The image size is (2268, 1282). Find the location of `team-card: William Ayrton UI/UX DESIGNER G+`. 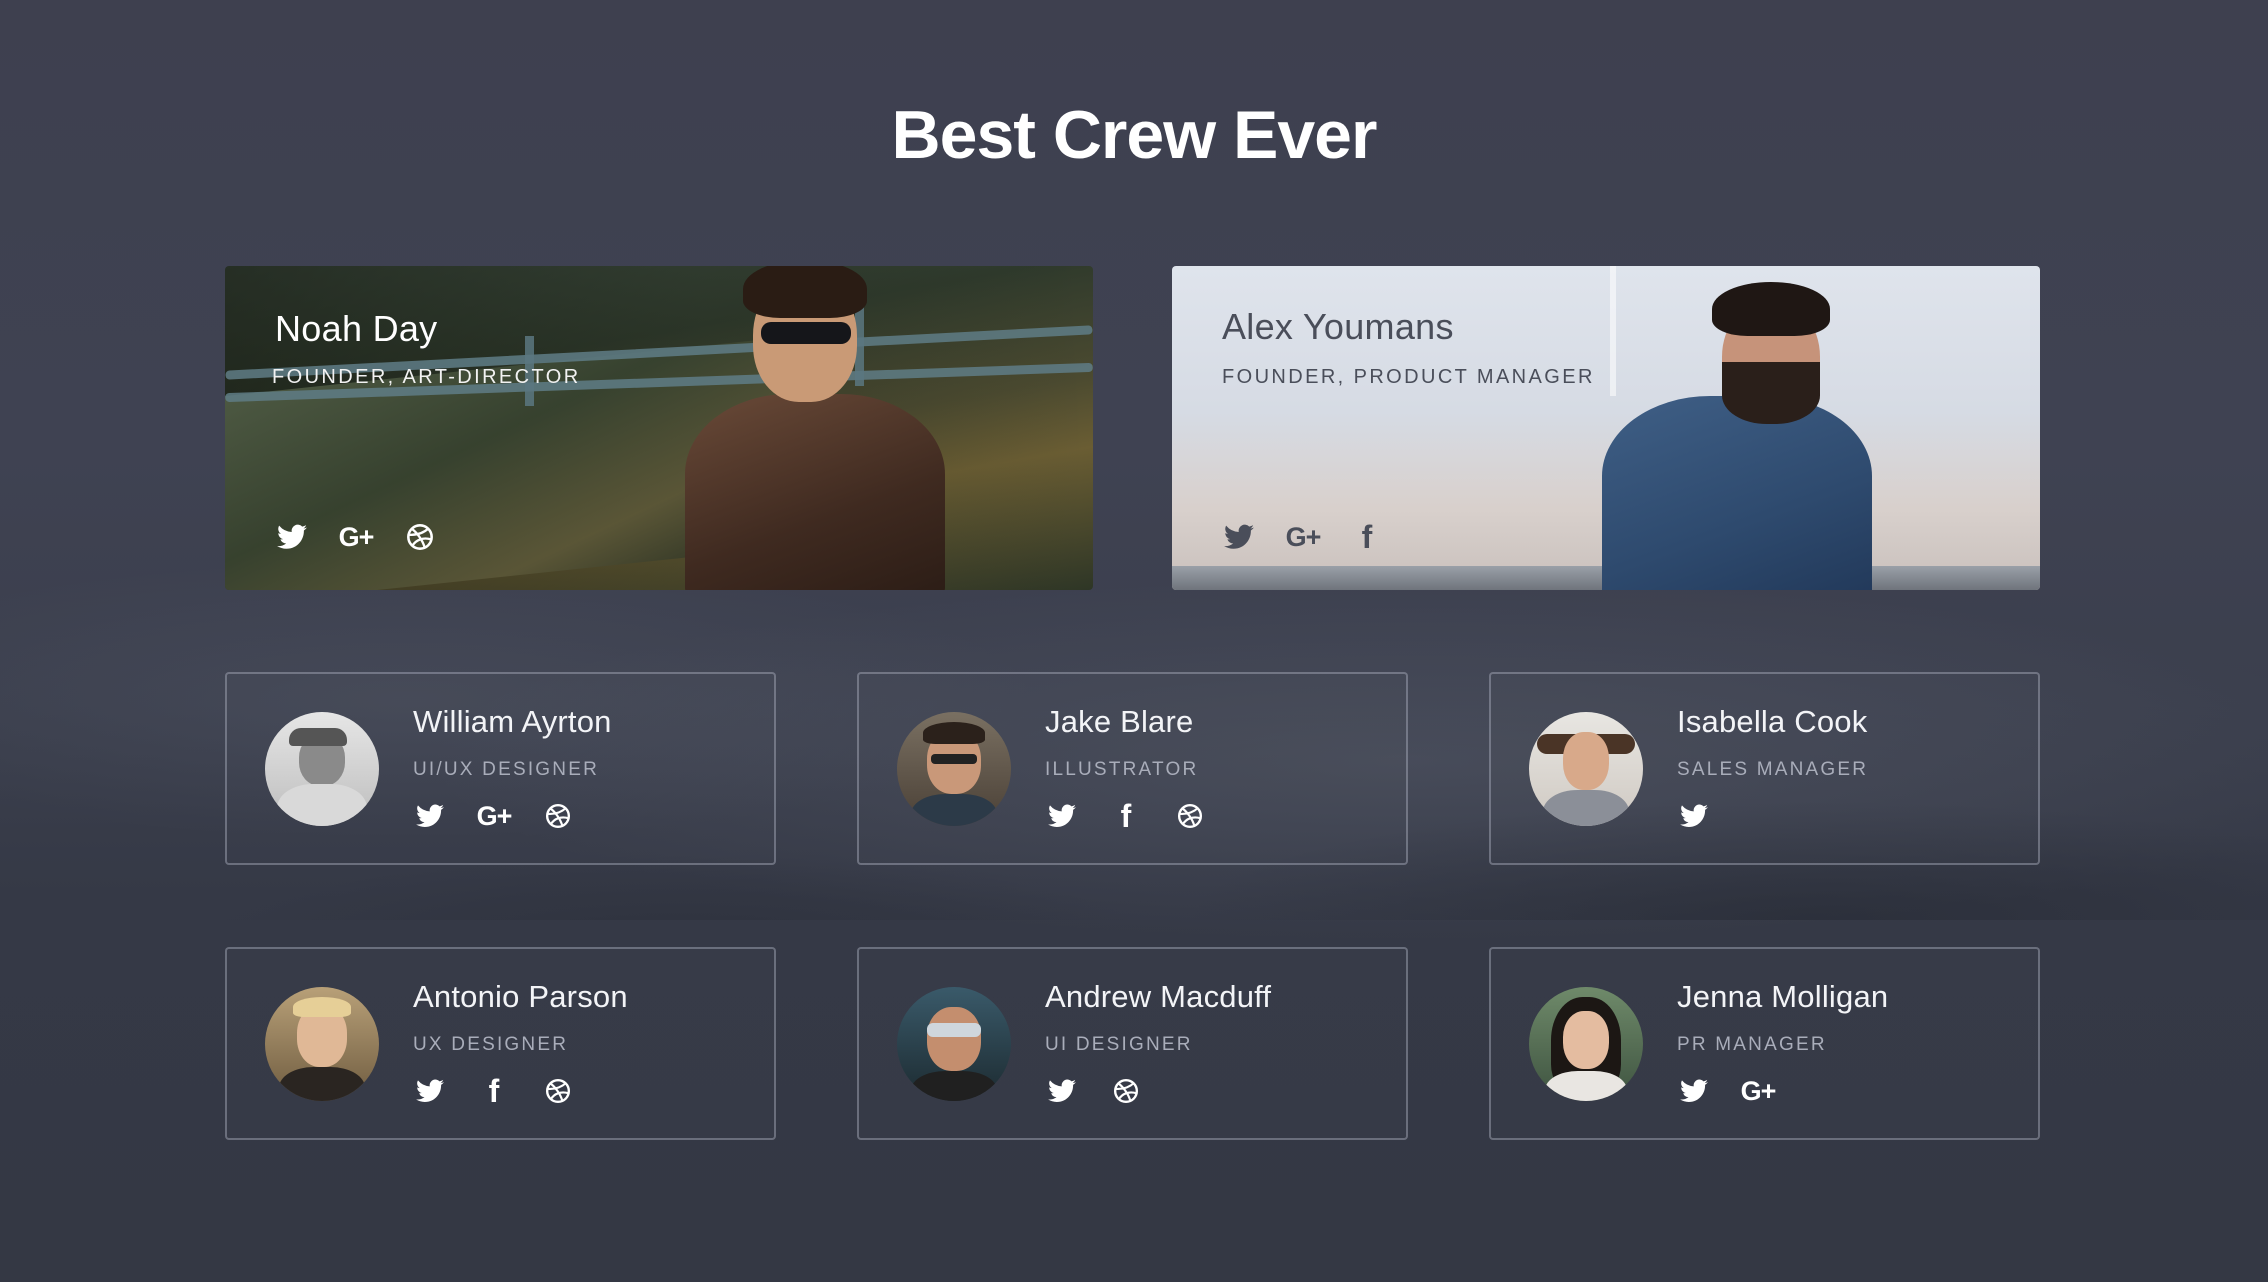

team-card: William Ayrton UI/UX DESIGNER G+ is located at coordinates (500, 768).